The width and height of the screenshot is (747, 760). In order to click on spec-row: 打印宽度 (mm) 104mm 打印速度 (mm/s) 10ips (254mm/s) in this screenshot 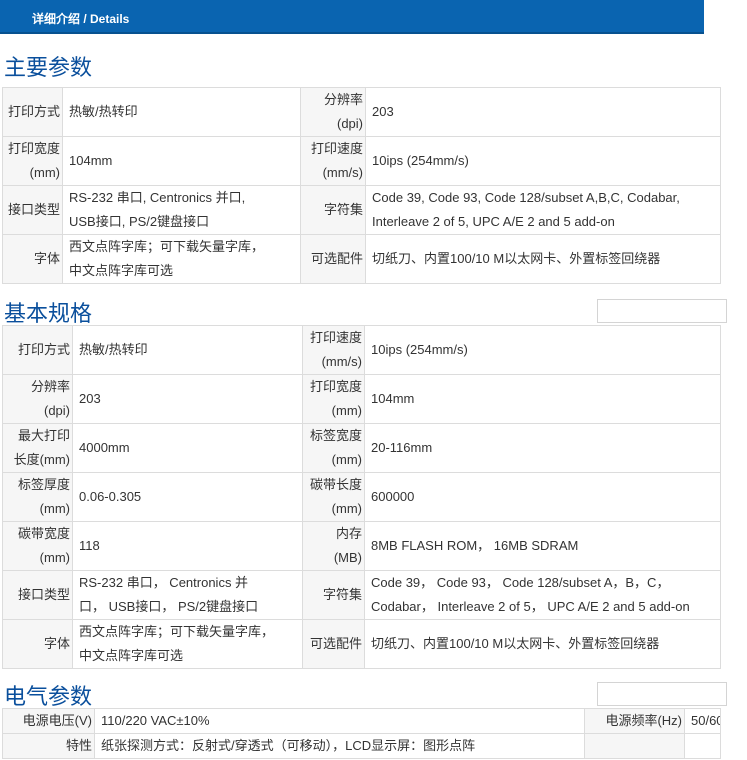, I will do `click(361, 161)`.